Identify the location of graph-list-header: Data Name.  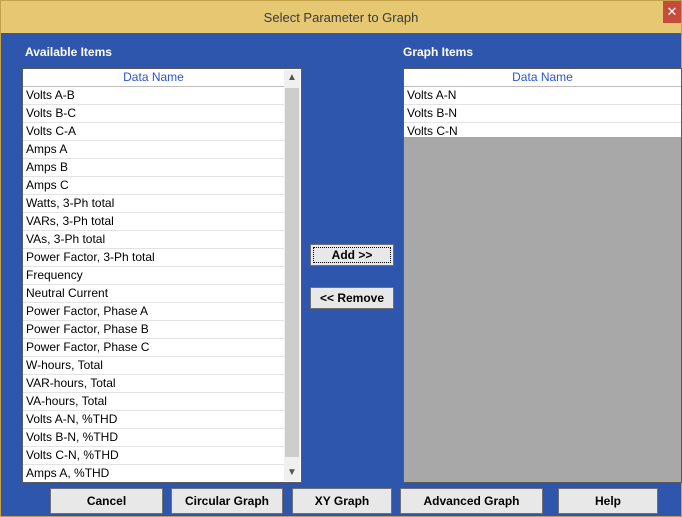
(542, 78).